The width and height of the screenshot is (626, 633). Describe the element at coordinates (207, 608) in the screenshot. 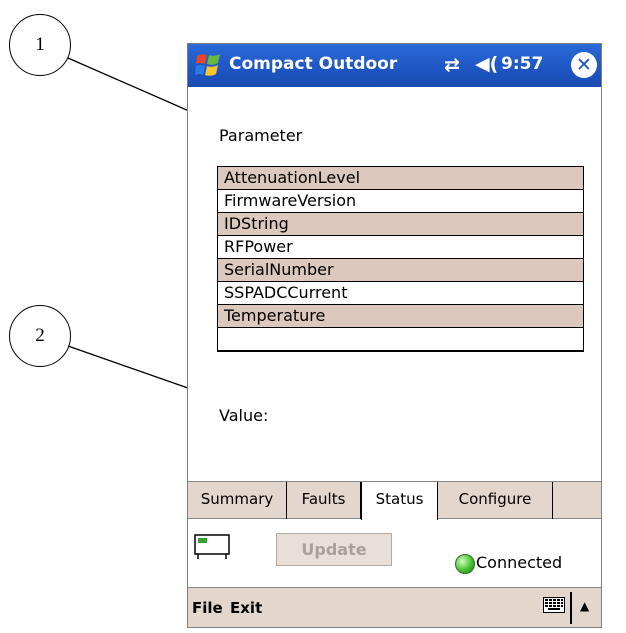

I see `menu-file: File` at that location.